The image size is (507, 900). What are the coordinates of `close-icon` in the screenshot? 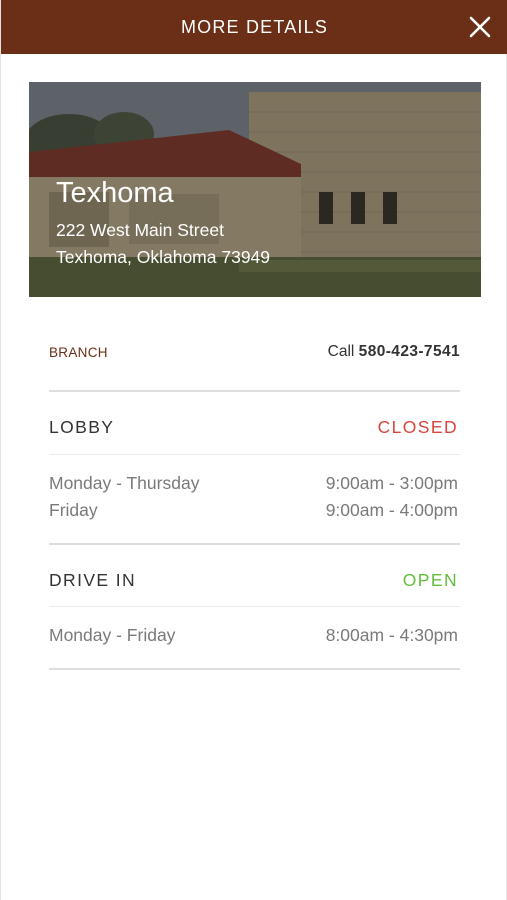 It's located at (480, 27).